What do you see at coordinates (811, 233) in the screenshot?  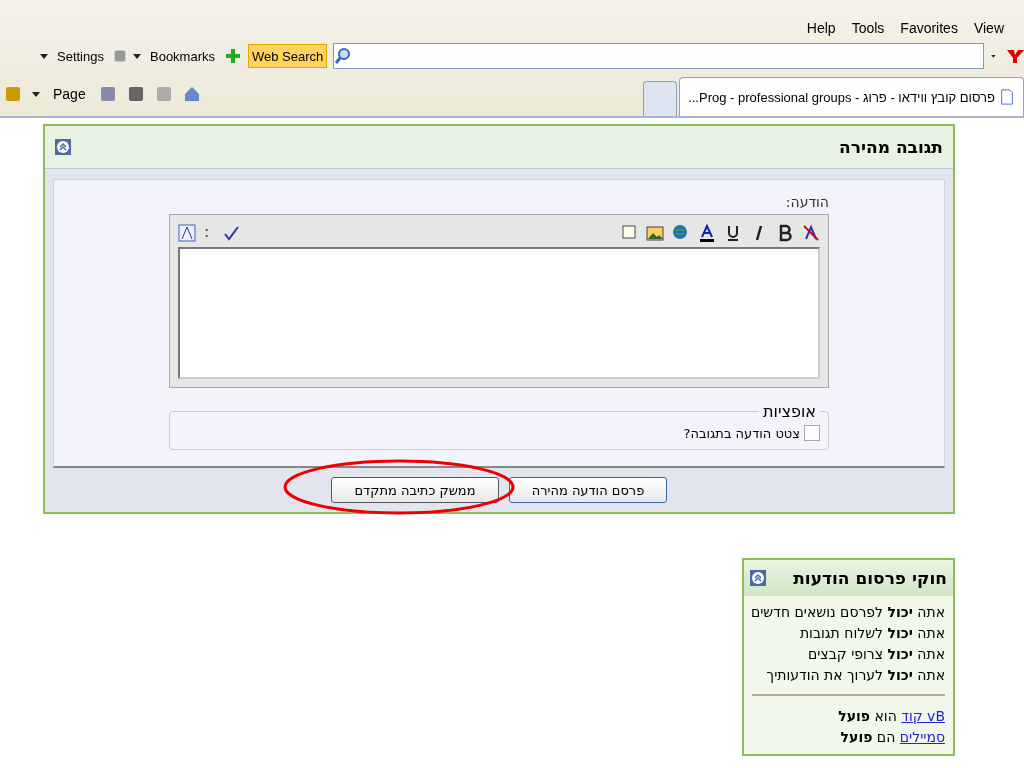 I see `remove-format-icon` at bounding box center [811, 233].